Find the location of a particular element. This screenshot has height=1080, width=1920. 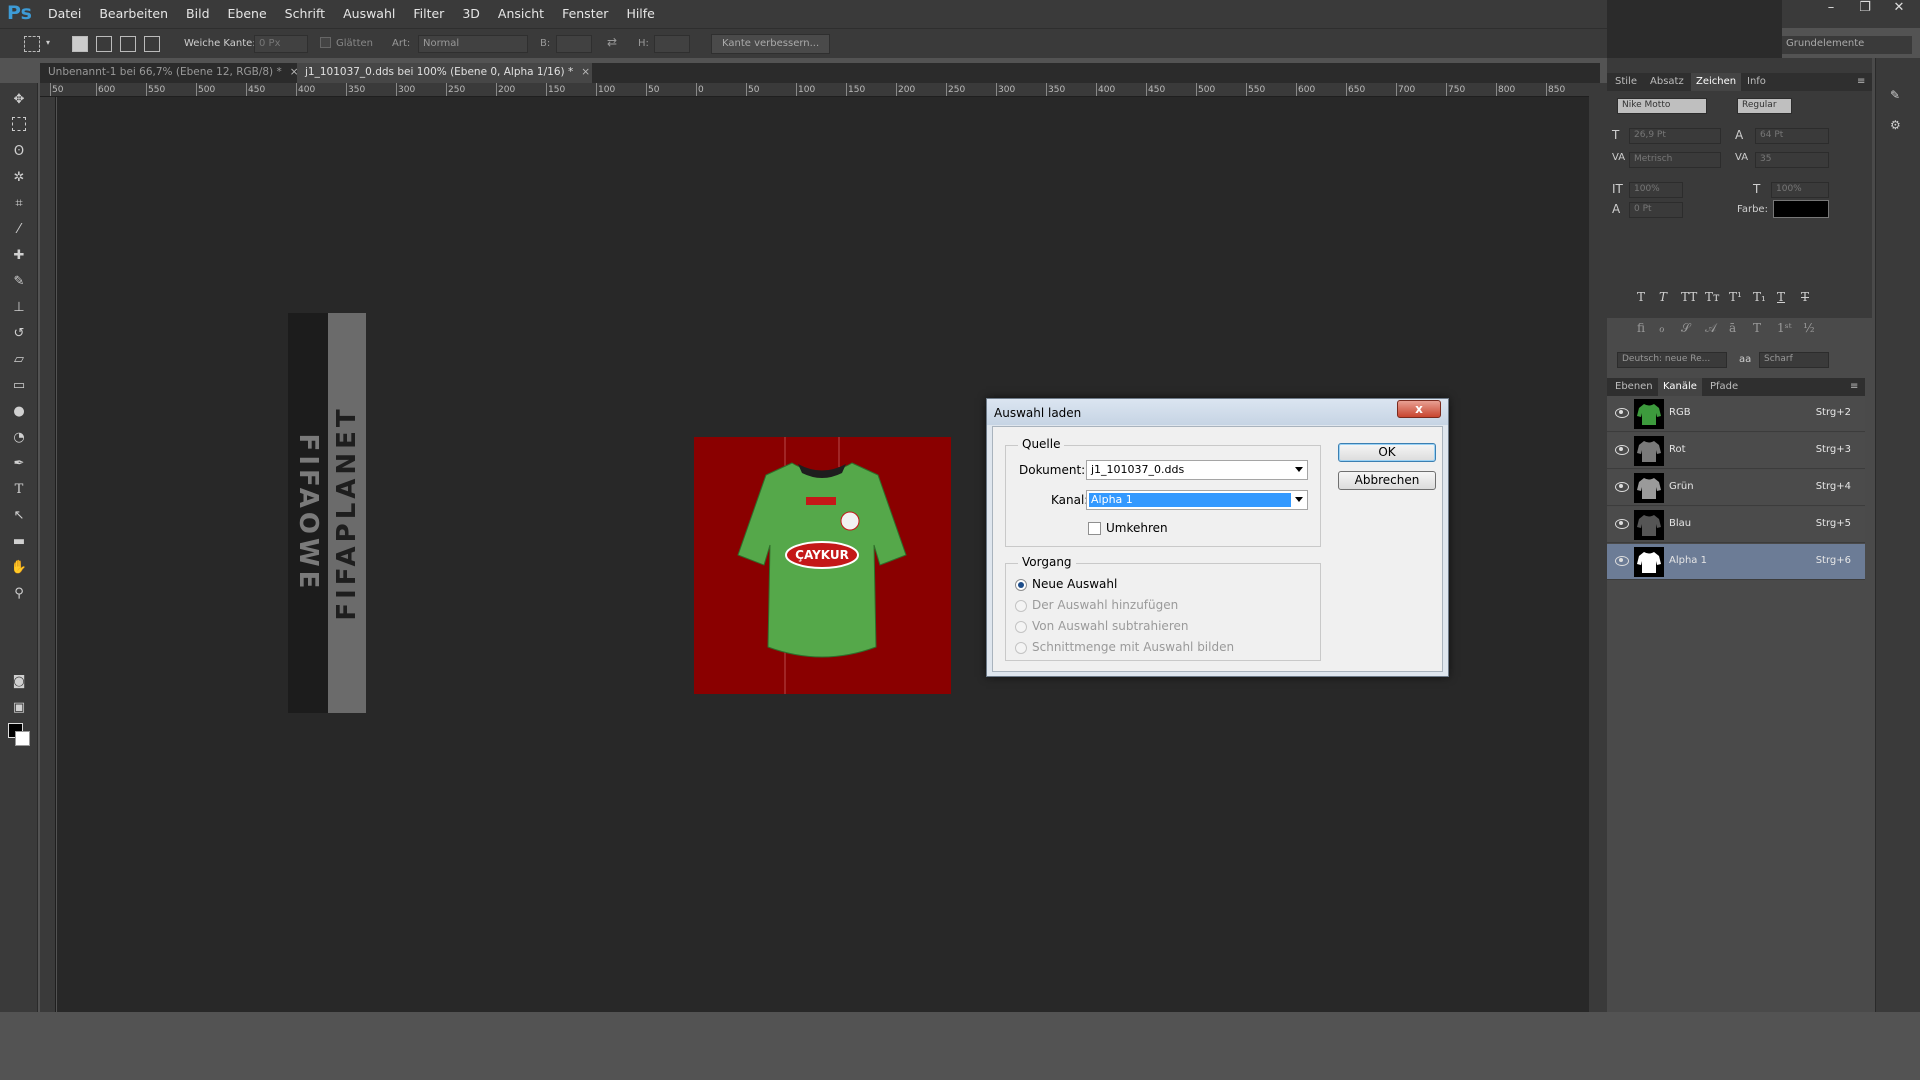

tab-stile: Stile is located at coordinates (1626, 81).